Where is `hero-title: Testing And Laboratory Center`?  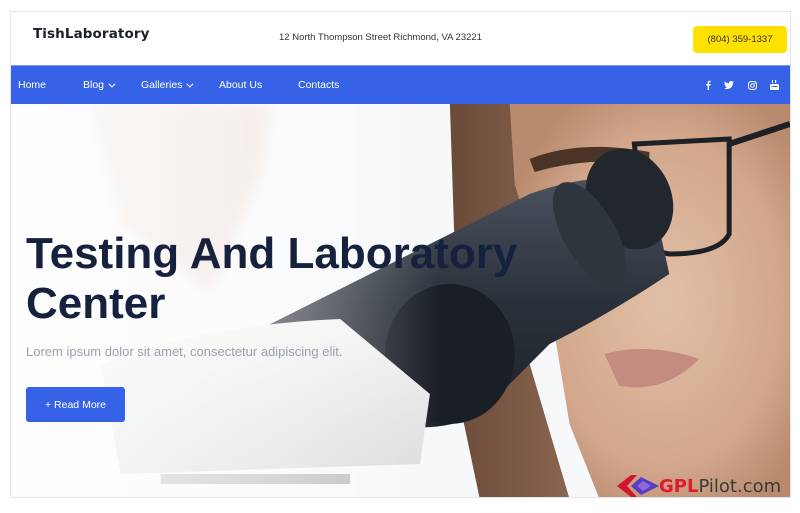 hero-title: Testing And Laboratory Center is located at coordinates (286, 279).